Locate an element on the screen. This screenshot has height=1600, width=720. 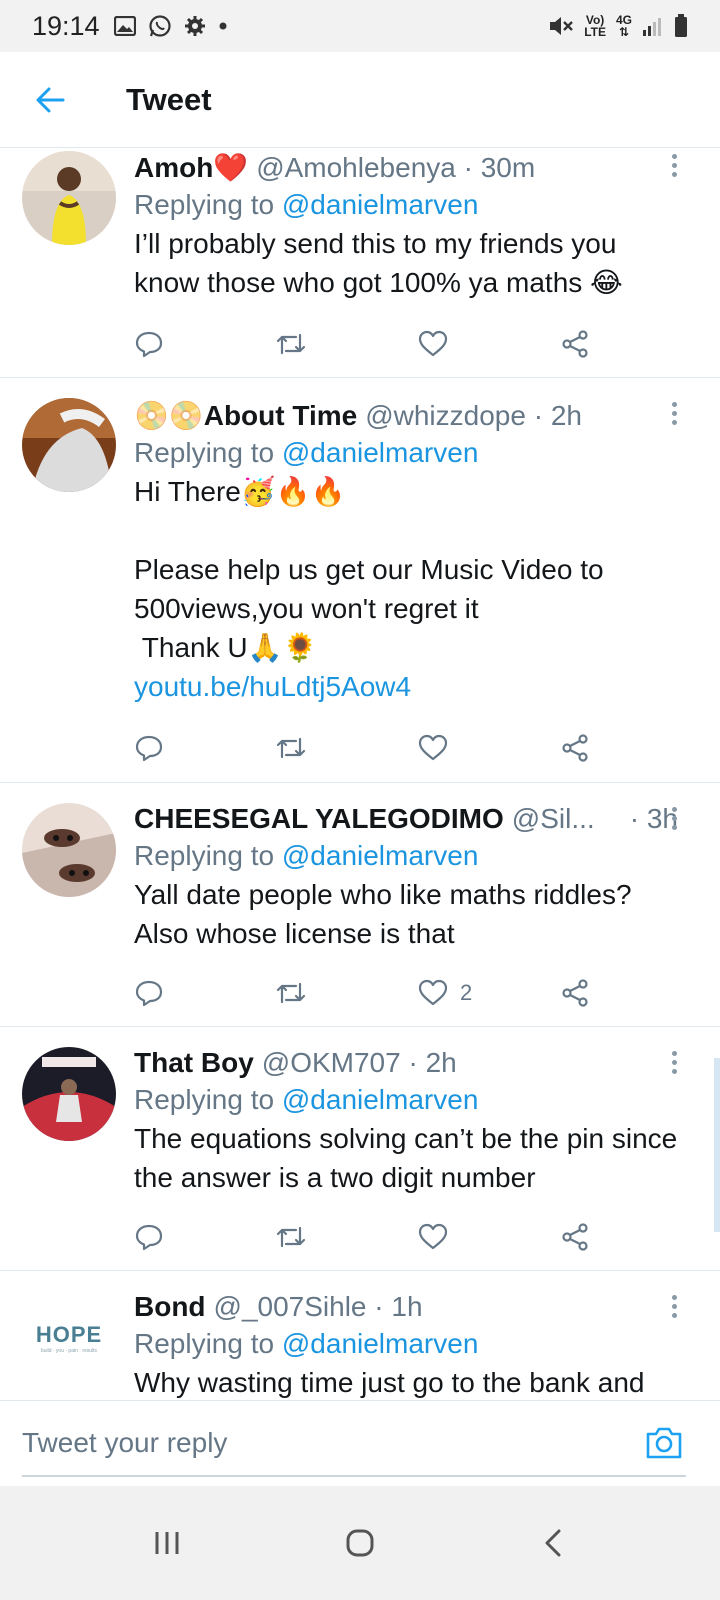
tweet-link: youtu.be/huLdtj5Aow4 is located at coordinates (407, 686).